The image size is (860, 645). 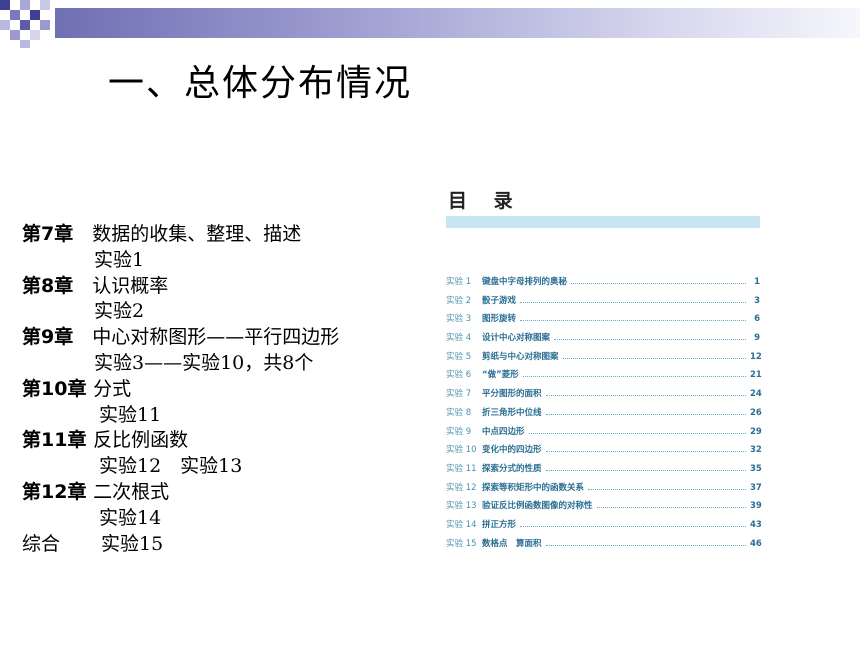 I want to click on chapter-number: 第8章, so click(x=48, y=285).